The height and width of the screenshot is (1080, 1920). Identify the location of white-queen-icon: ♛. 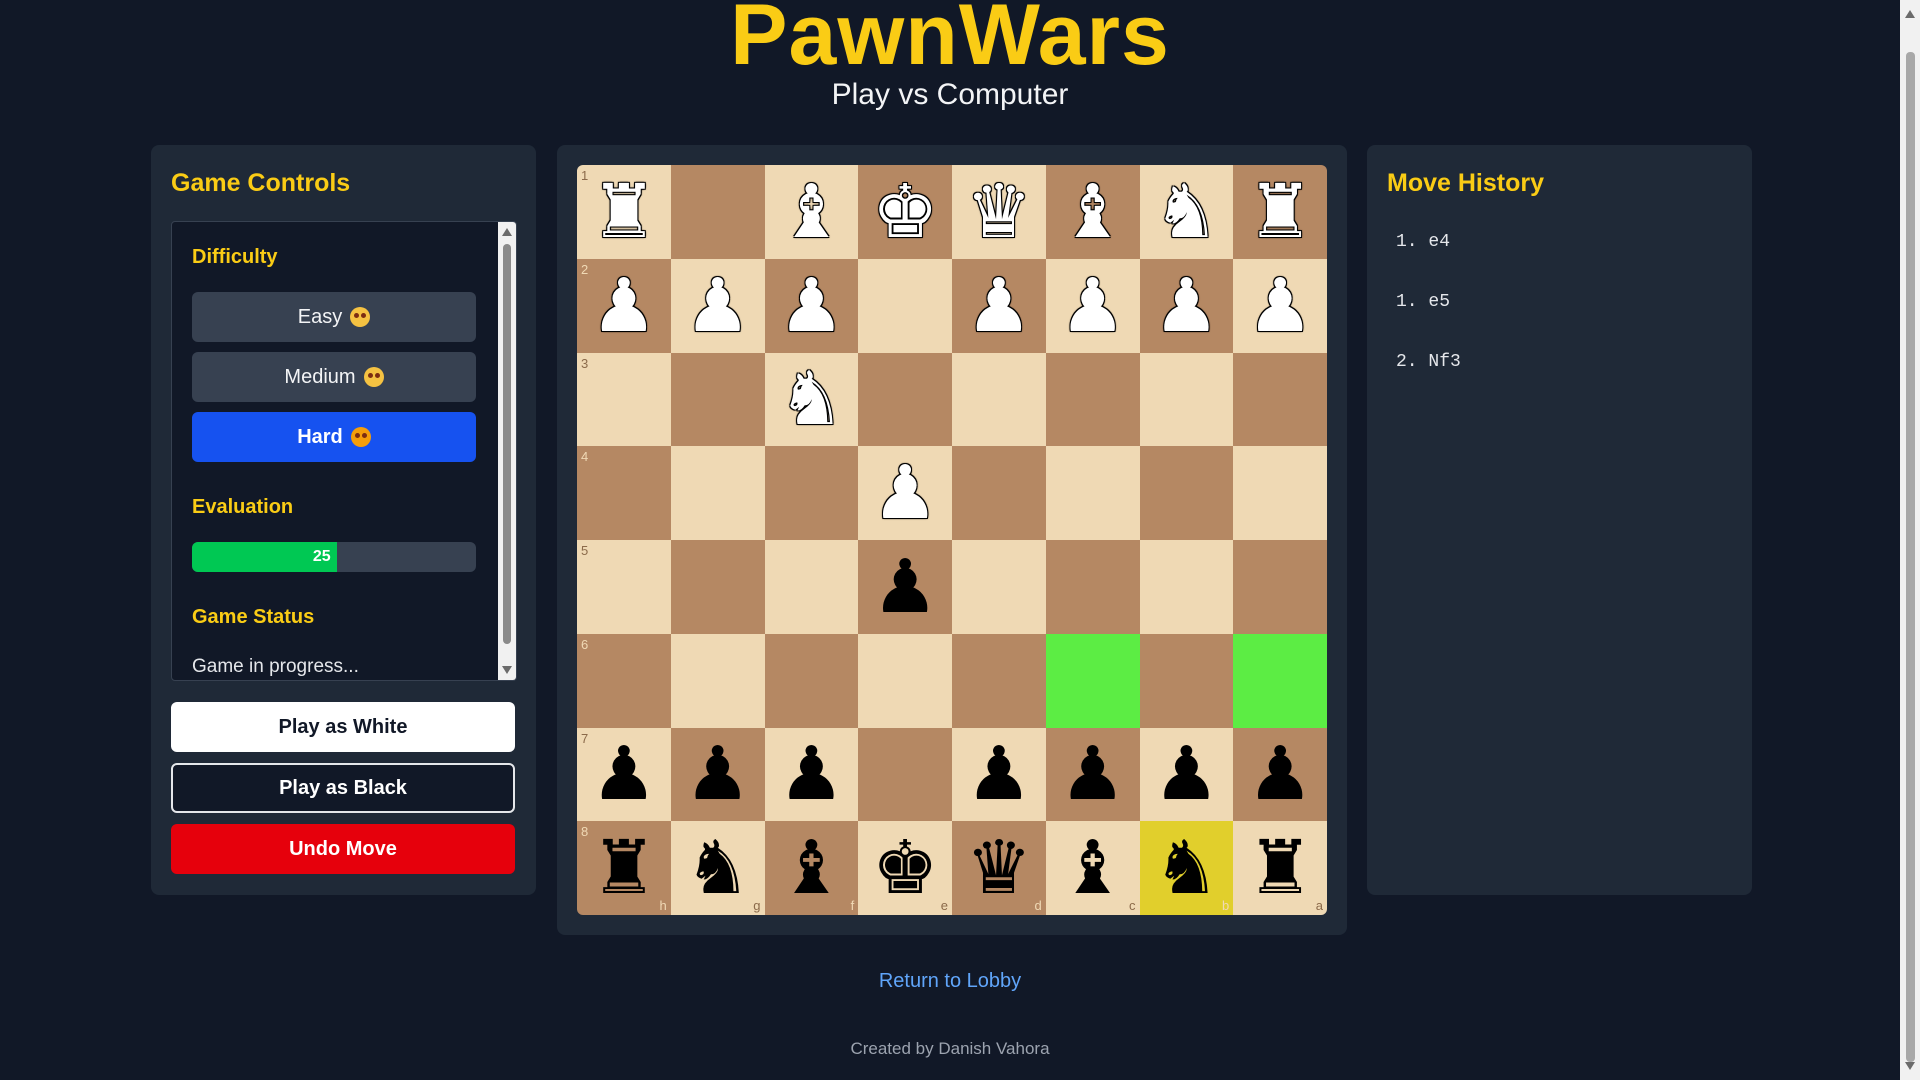
(999, 212).